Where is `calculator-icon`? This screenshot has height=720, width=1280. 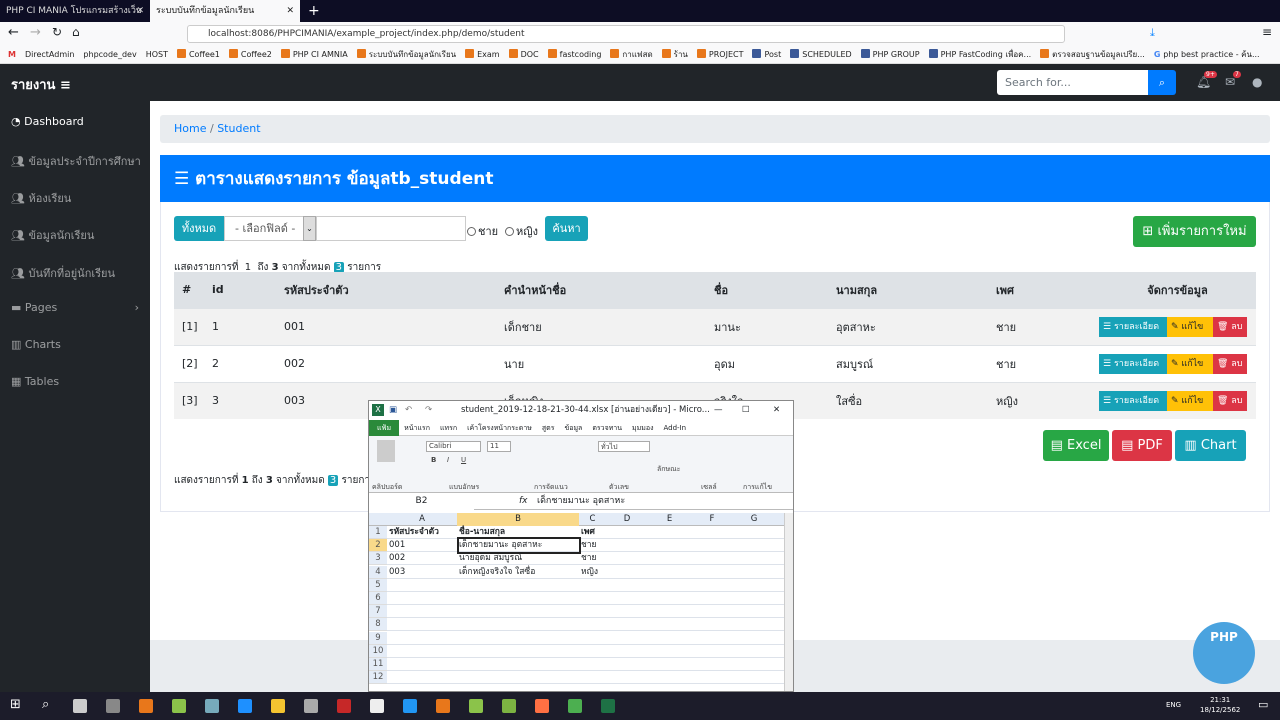
calculator-icon is located at coordinates (80, 706).